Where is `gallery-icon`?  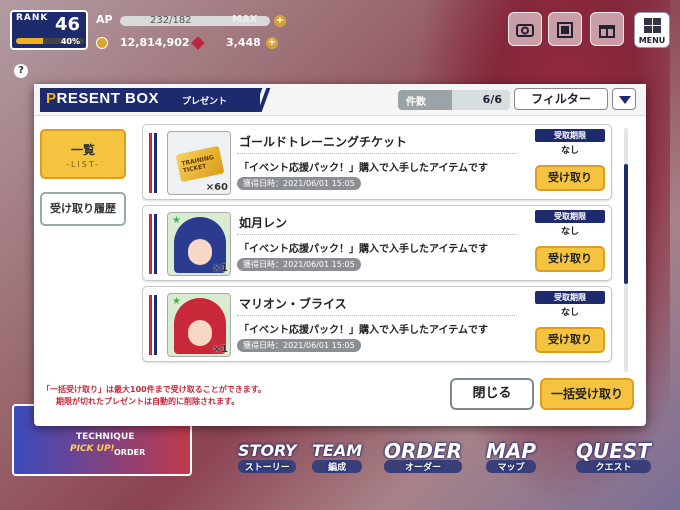
gallery-icon is located at coordinates (565, 30).